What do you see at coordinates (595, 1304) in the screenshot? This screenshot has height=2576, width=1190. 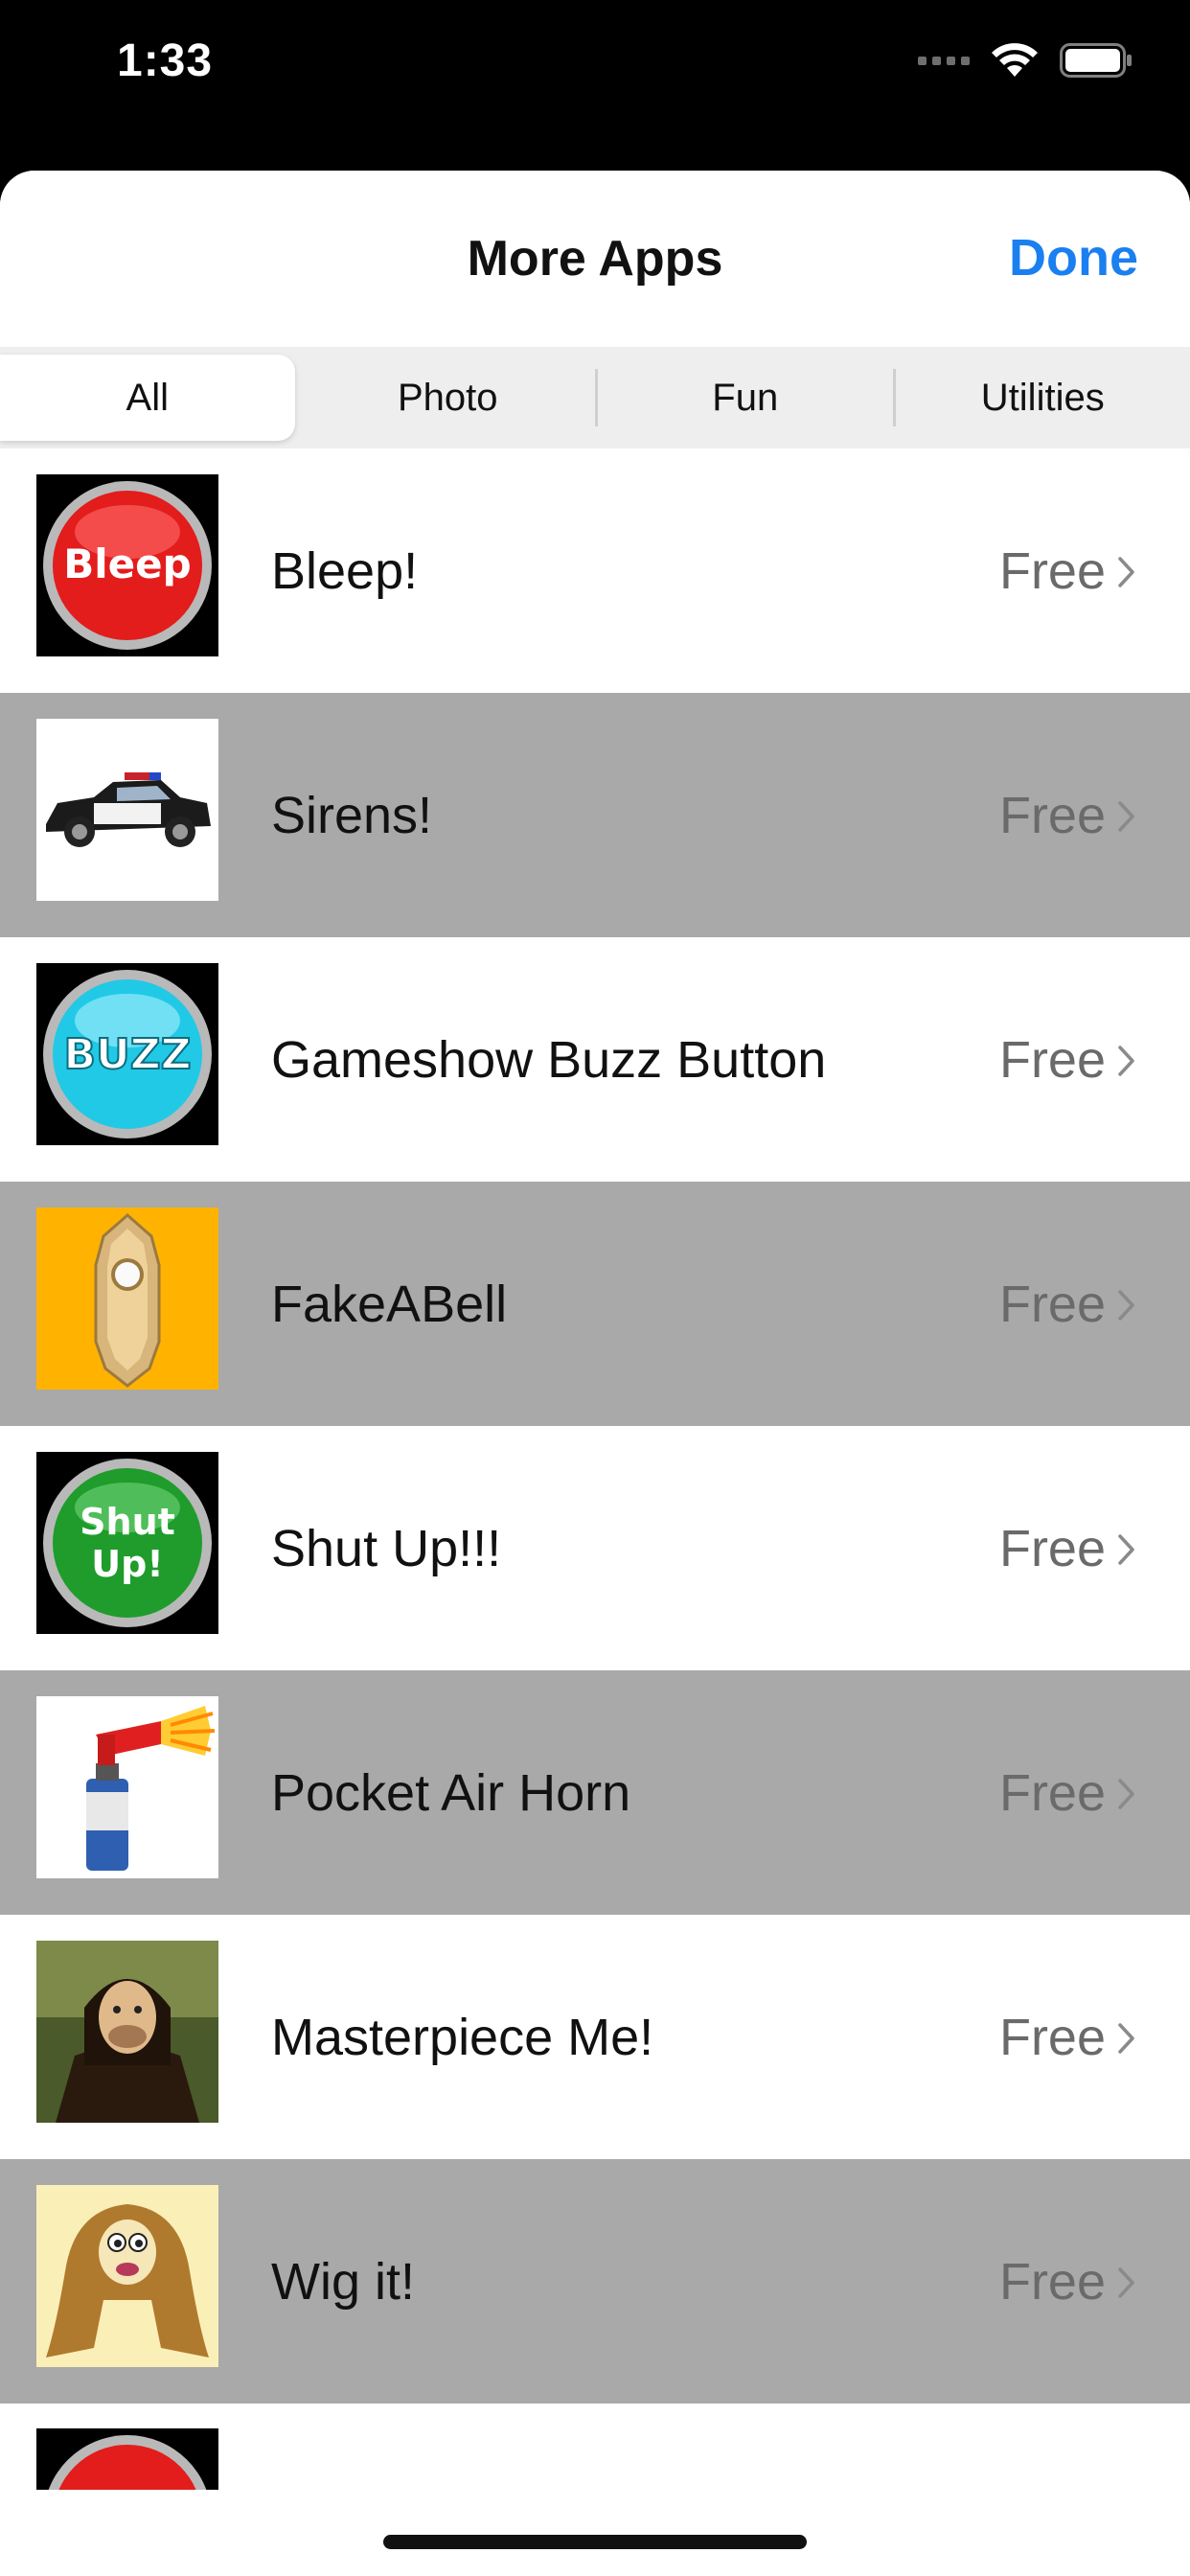 I see `list-item: FakeABell Free` at bounding box center [595, 1304].